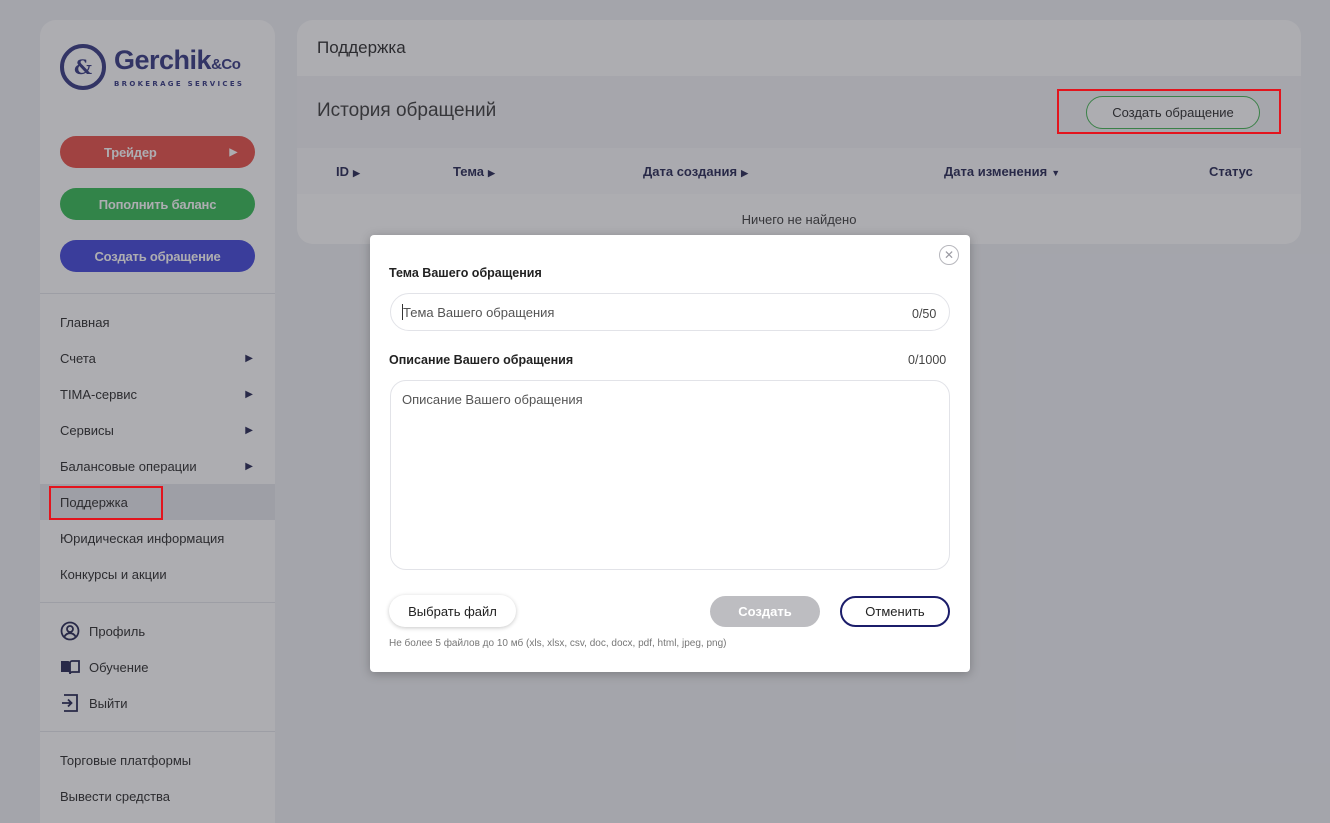 This screenshot has height=823, width=1330. Describe the element at coordinates (895, 611) in the screenshot. I see `cancel-button: Отменить` at that location.